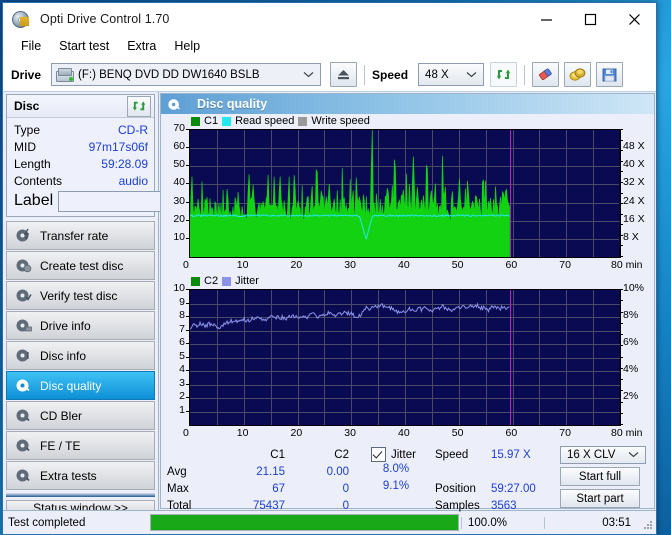 This screenshot has height=535, width=671. What do you see at coordinates (600, 477) in the screenshot?
I see `start-full-button: Start full` at bounding box center [600, 477].